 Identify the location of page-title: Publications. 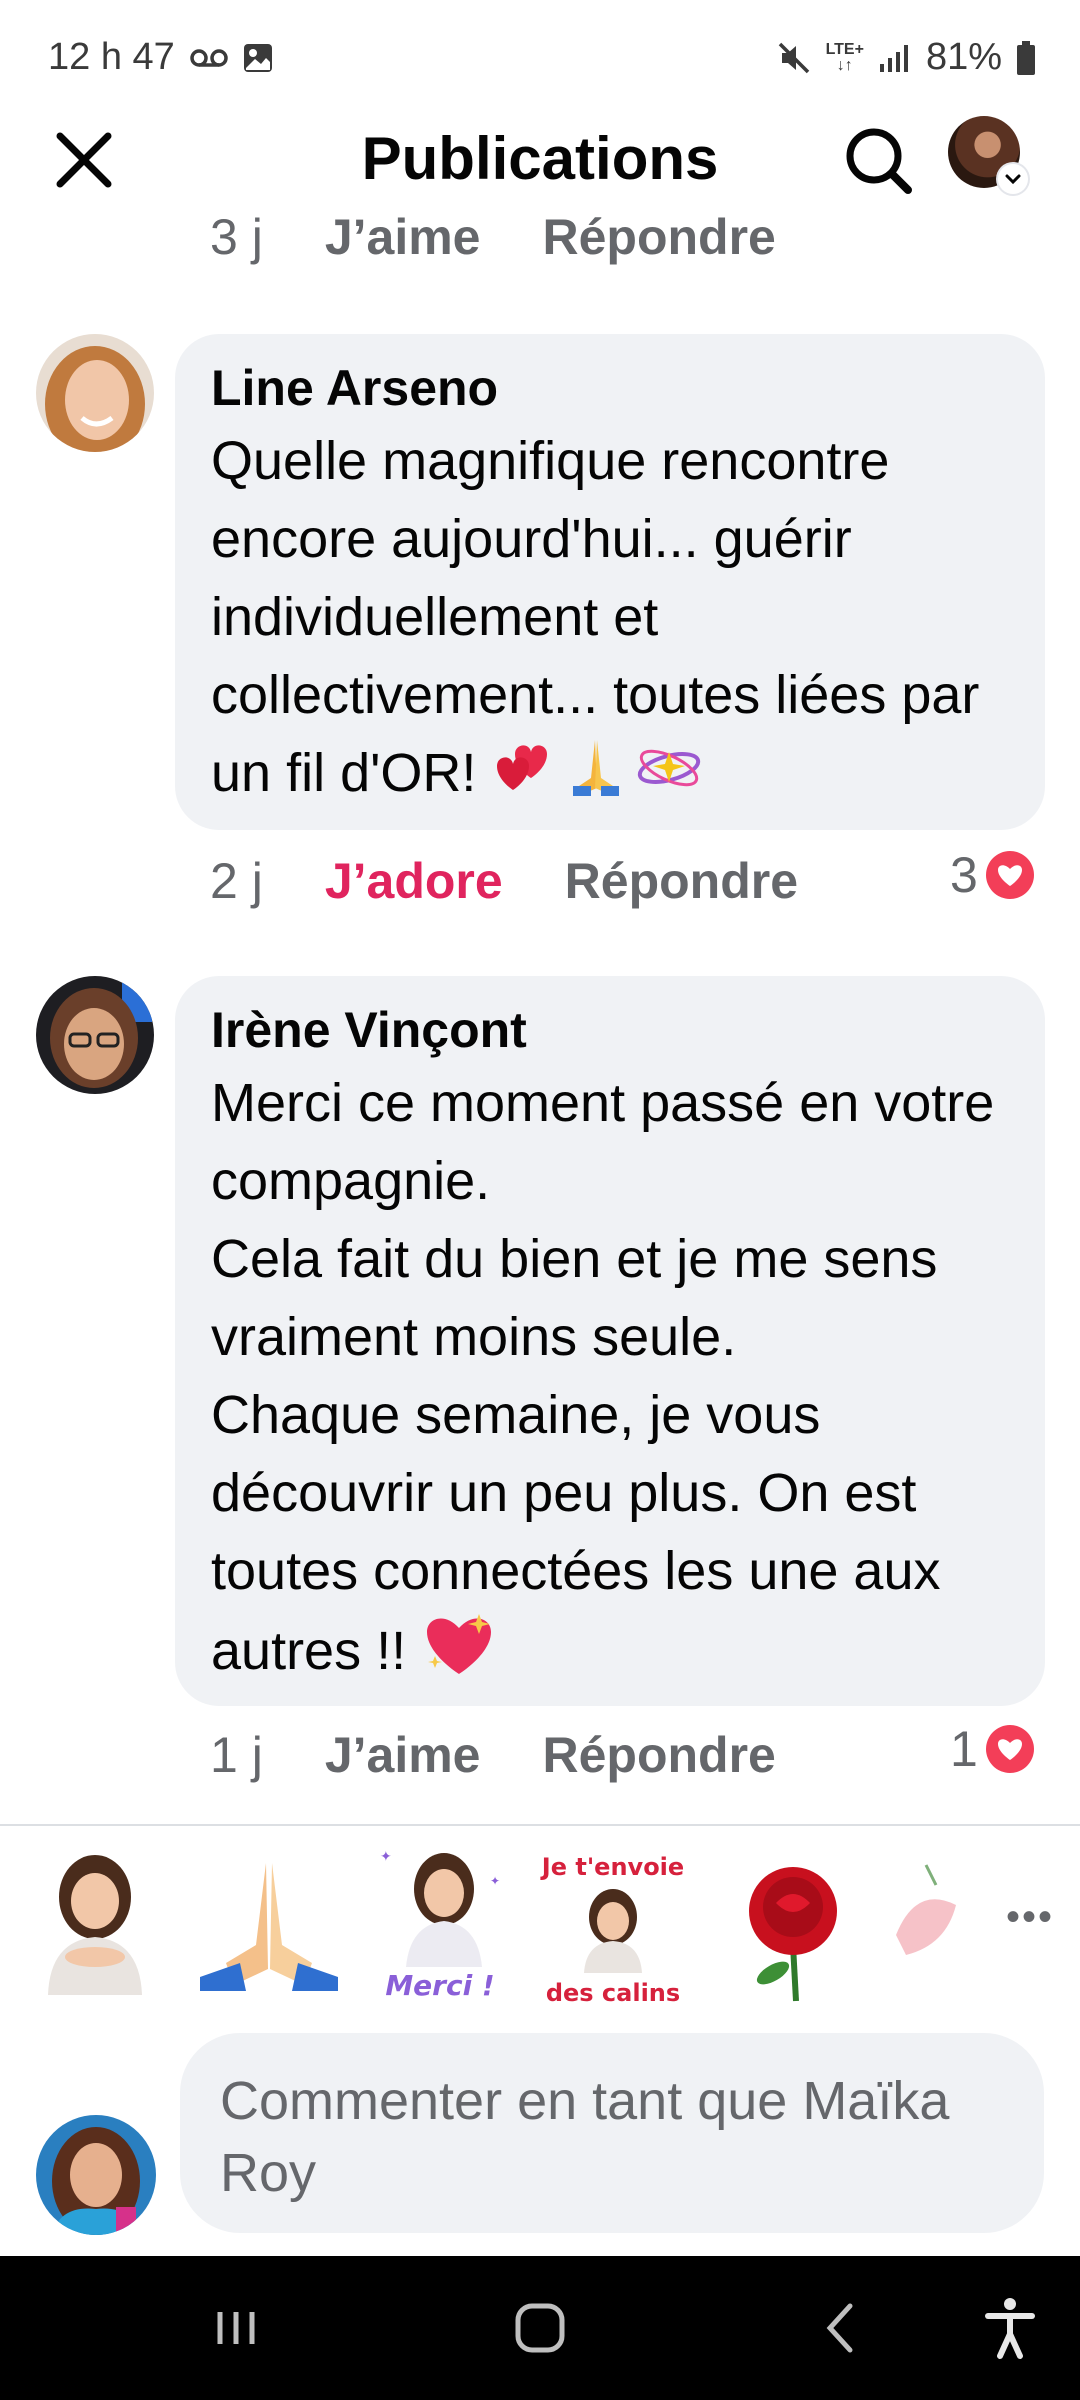
(540, 158).